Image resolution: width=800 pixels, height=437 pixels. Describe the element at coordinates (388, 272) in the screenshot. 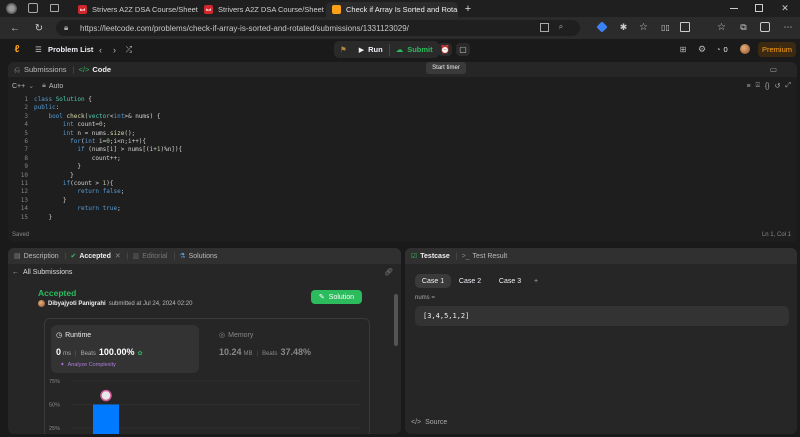

I see `link-icon: 🔗︎` at that location.